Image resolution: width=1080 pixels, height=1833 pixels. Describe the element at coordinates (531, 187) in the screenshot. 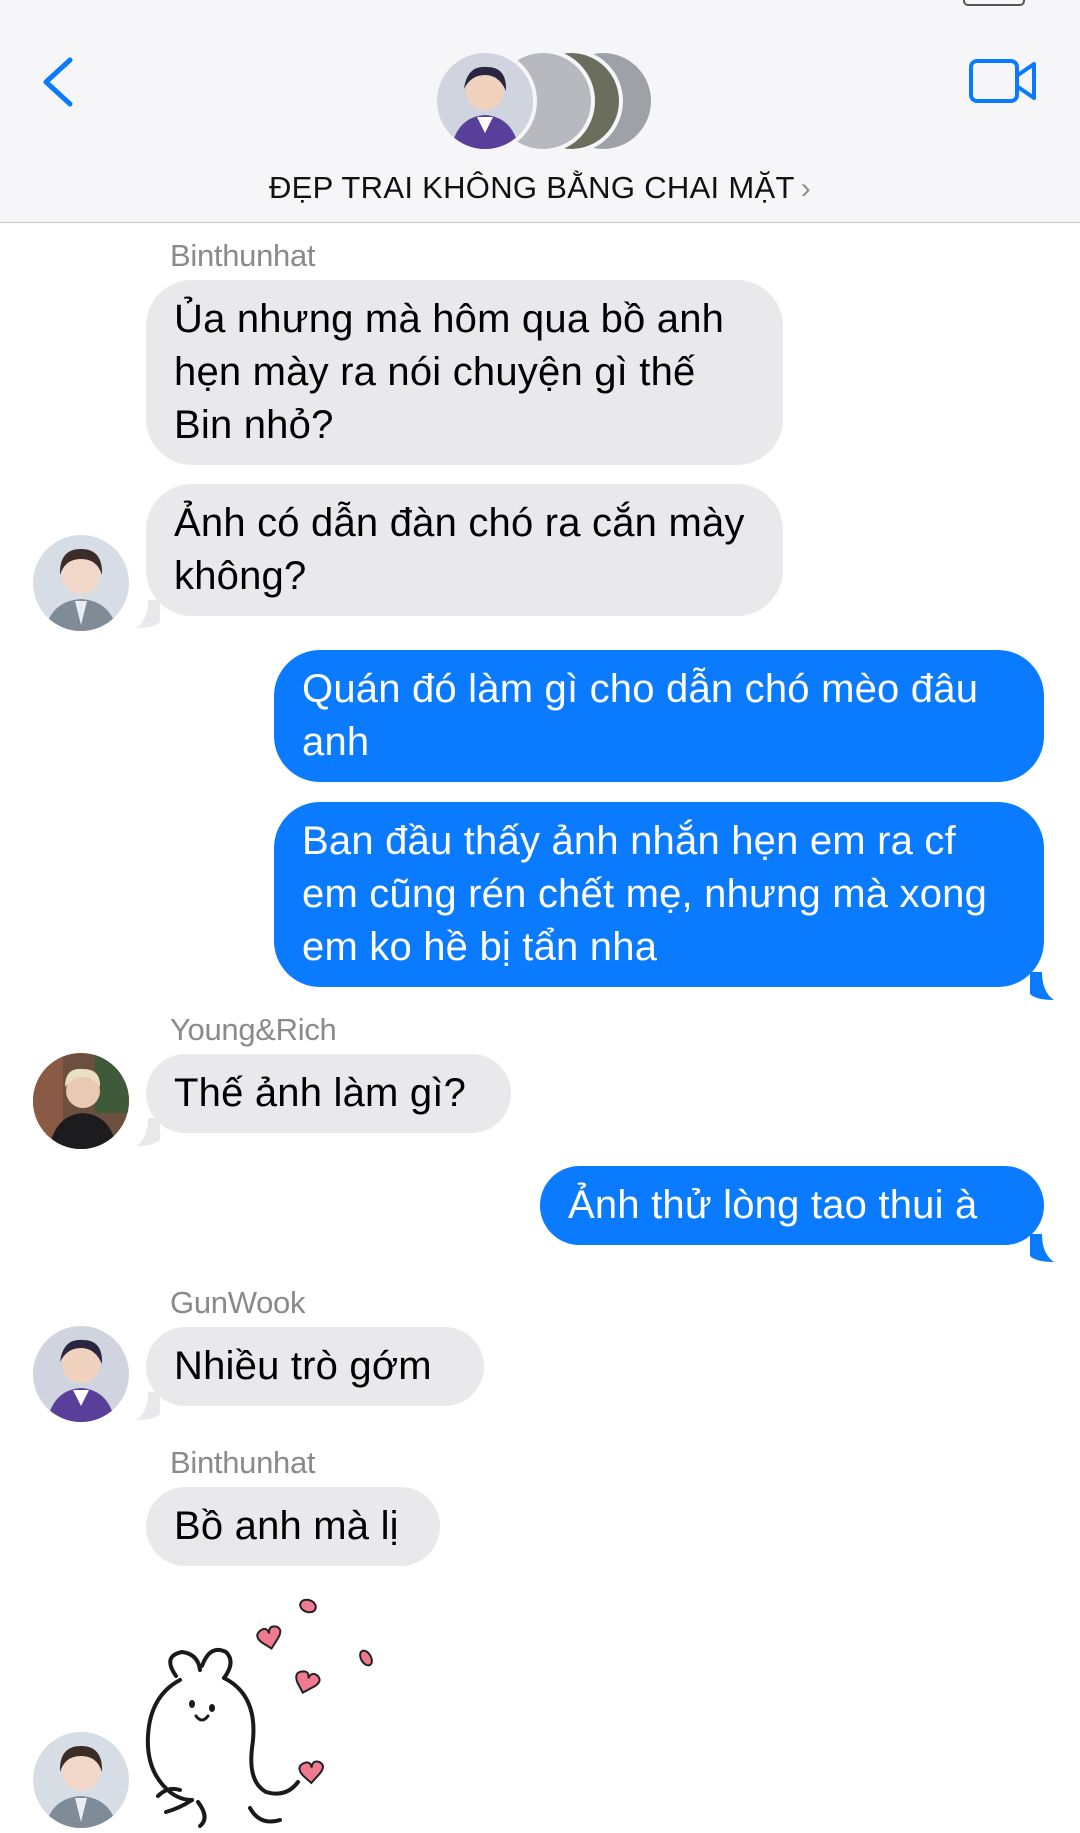

I see `group-name-text: ĐẸP TRAI KHÔNG BẰNG CHAI MẶT` at that location.